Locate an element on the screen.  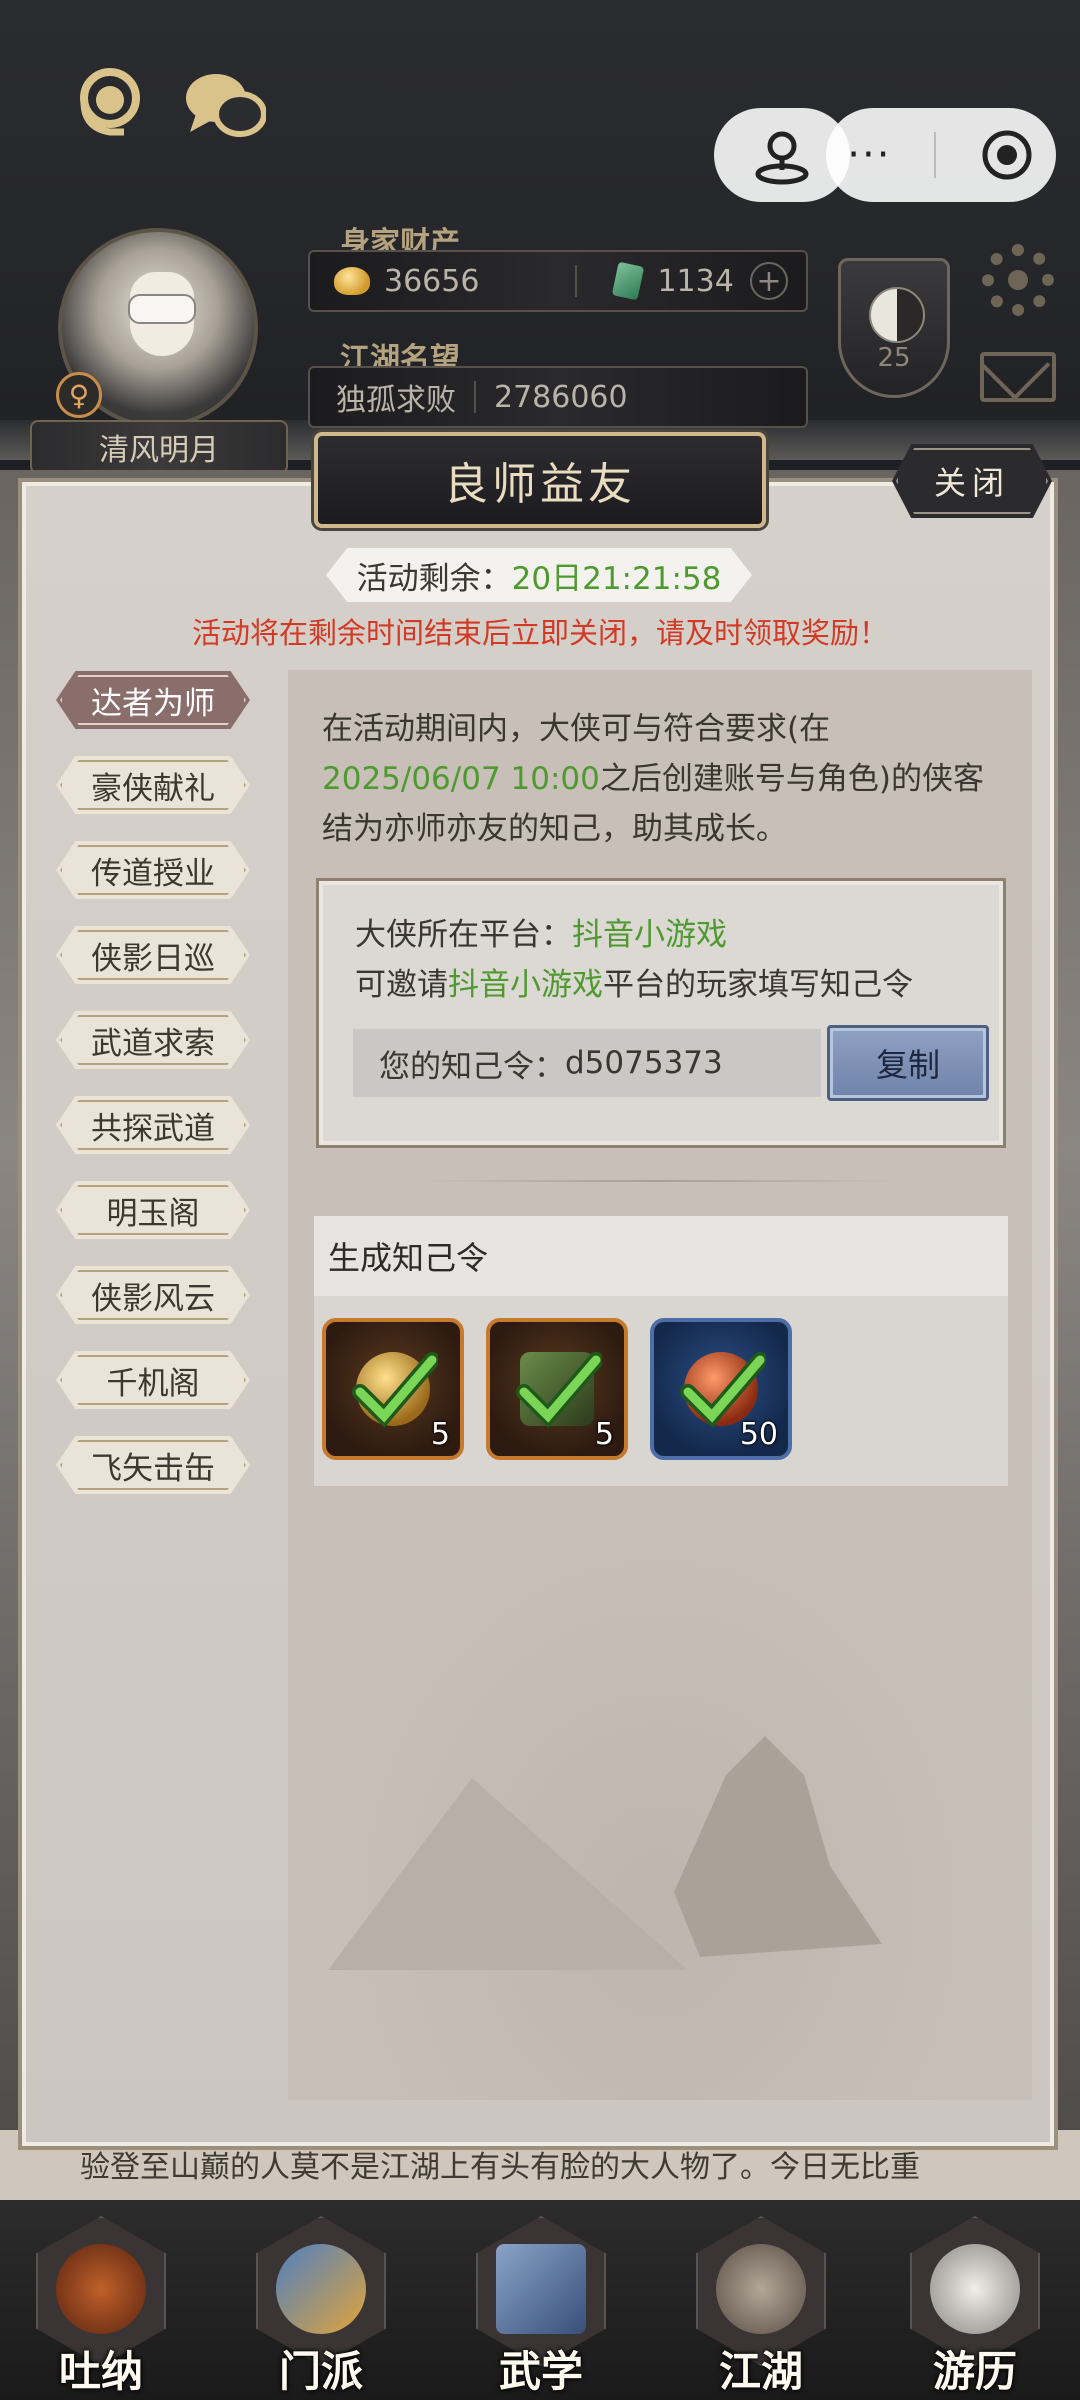
avatar-mask is located at coordinates (162, 309).